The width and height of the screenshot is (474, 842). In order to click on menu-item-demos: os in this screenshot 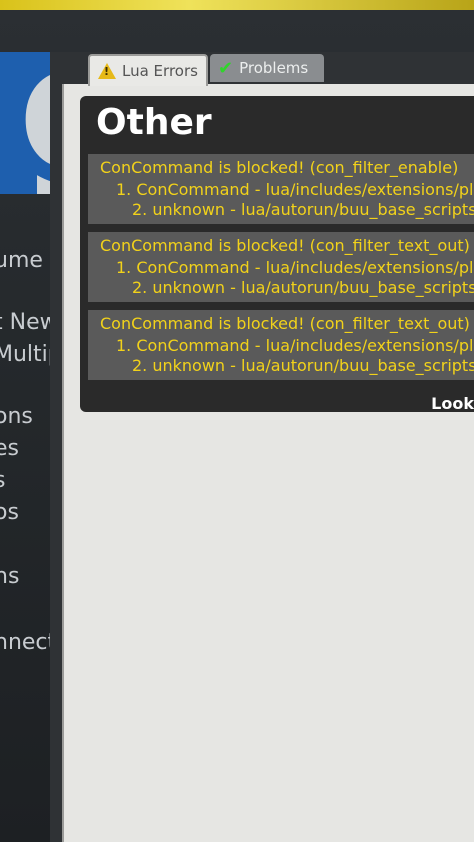, I will do `click(9, 512)`.